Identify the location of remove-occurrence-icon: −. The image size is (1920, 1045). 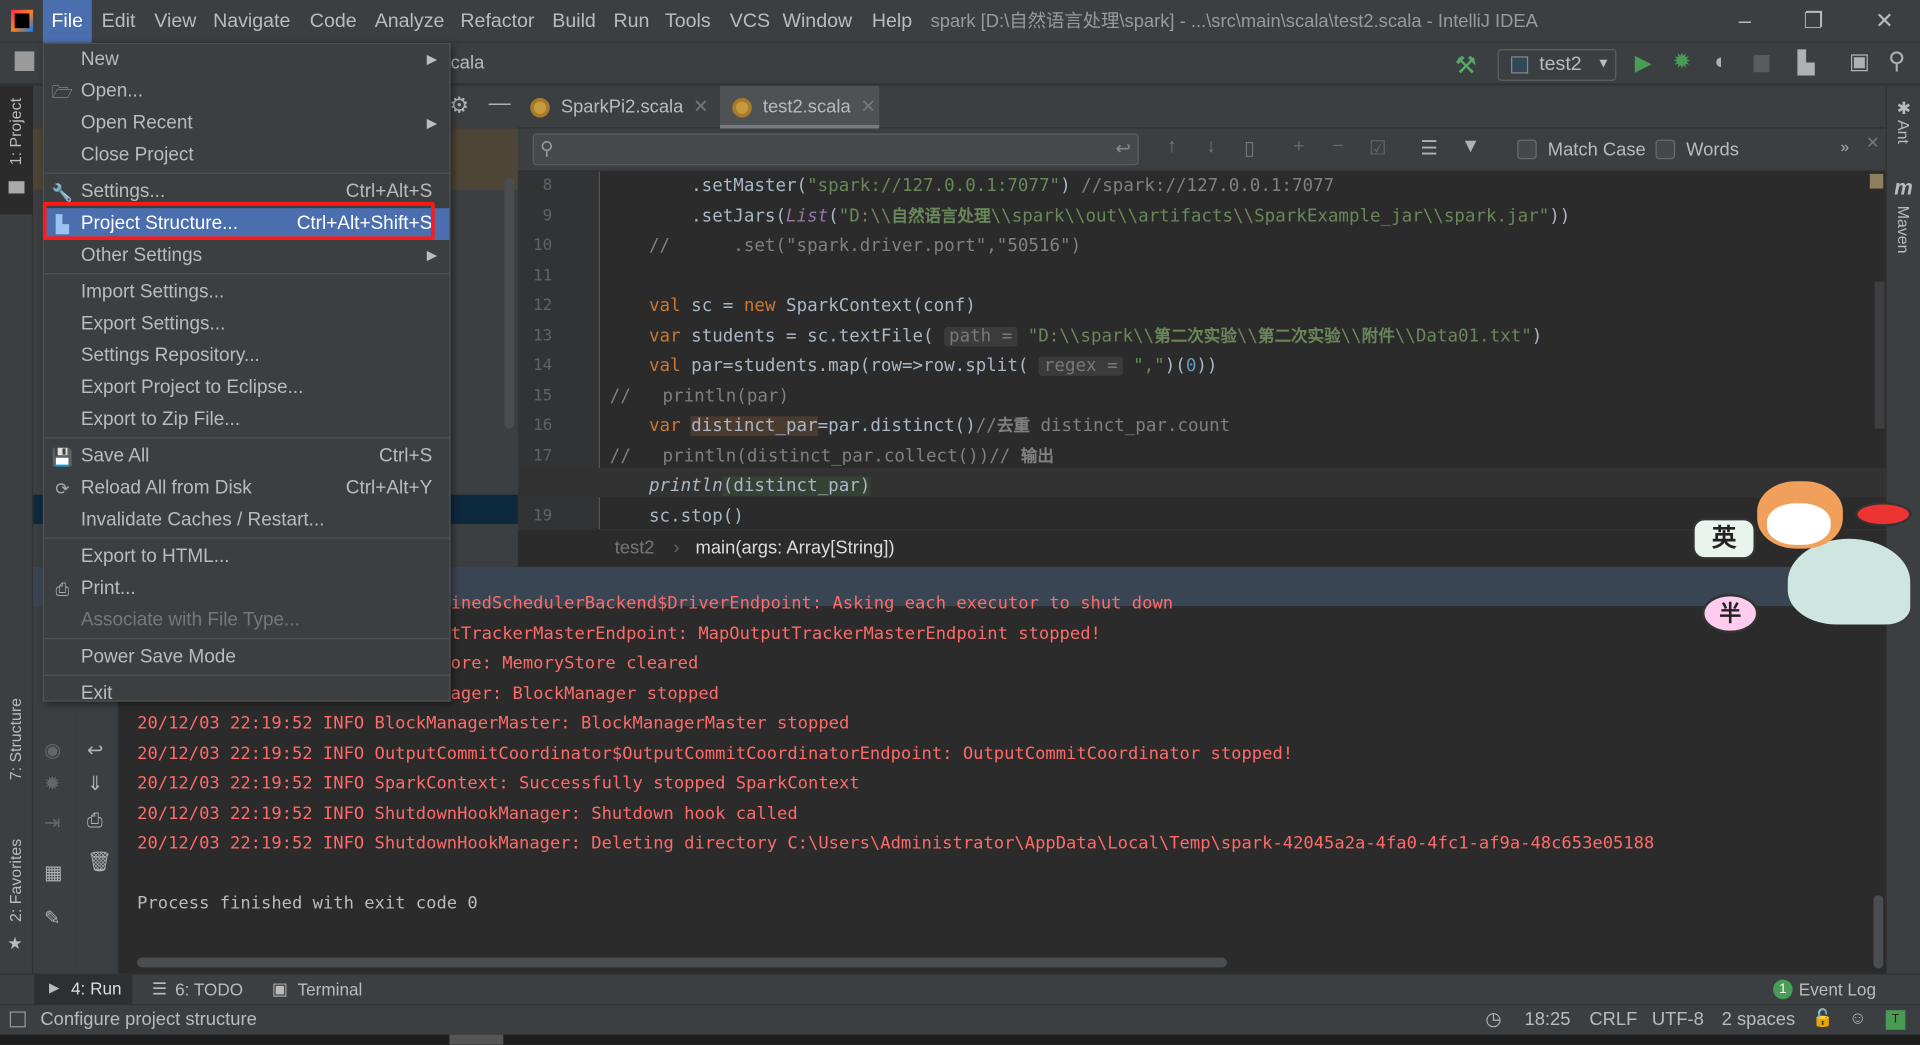
(1337, 147).